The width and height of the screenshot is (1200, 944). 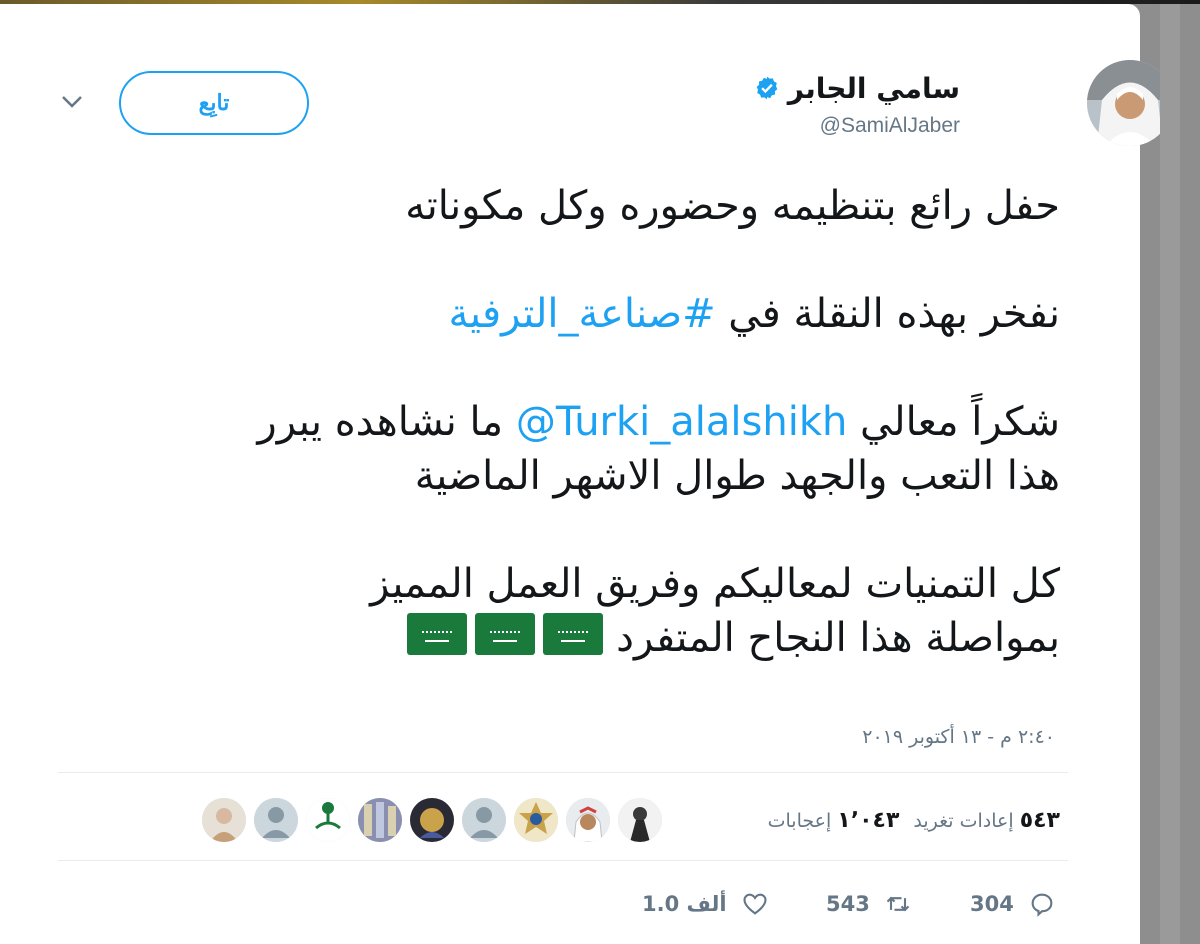 I want to click on tweet-line: حفل رائع بتنظيمه وحضوره وكل مكوناته, so click(x=732, y=206).